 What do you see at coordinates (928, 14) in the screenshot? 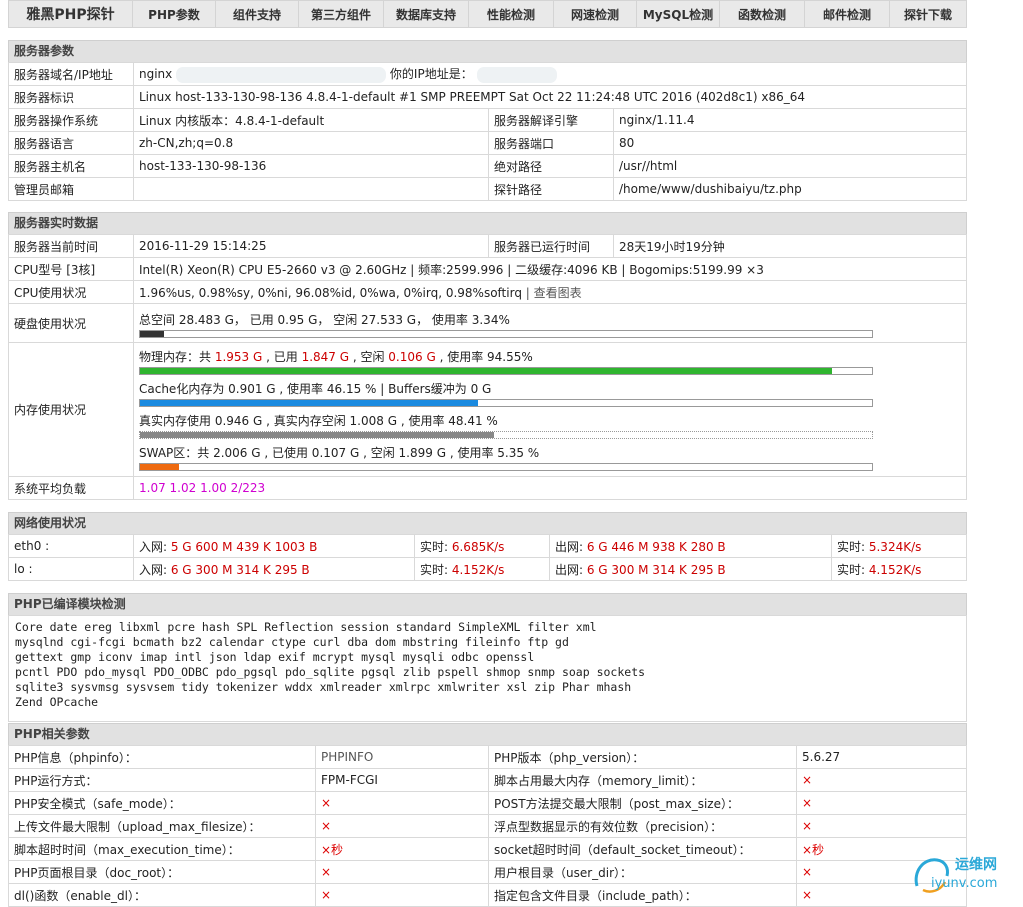
I see `nav-download: 探针下载` at bounding box center [928, 14].